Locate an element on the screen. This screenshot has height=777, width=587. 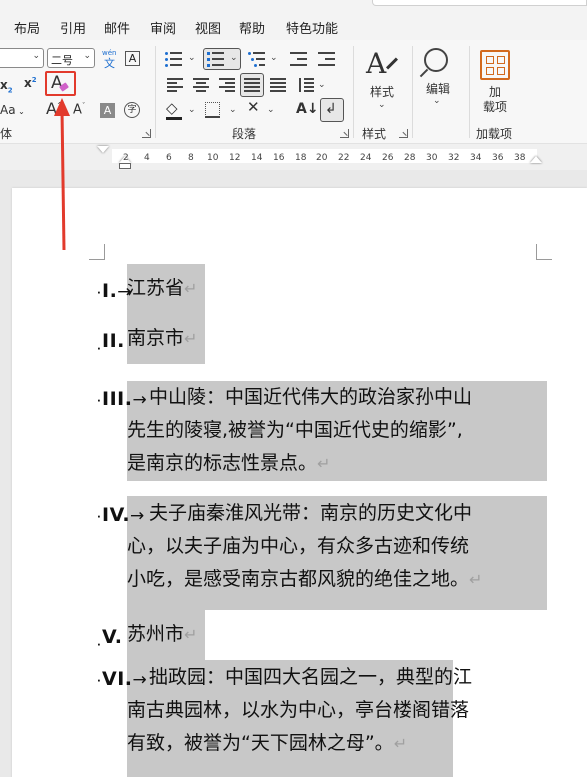
font-size-dropdown: 二号 ⌄ is located at coordinates (71, 58).